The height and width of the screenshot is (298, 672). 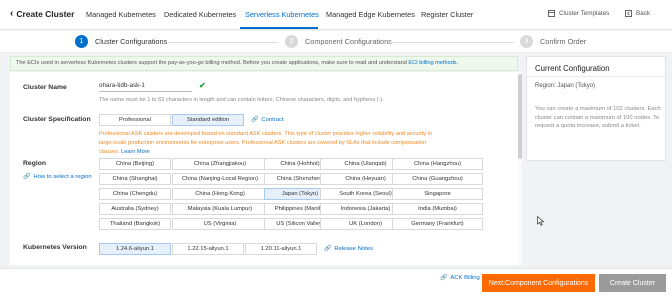 What do you see at coordinates (45, 14) in the screenshot?
I see `page-title: Create Cluster` at bounding box center [45, 14].